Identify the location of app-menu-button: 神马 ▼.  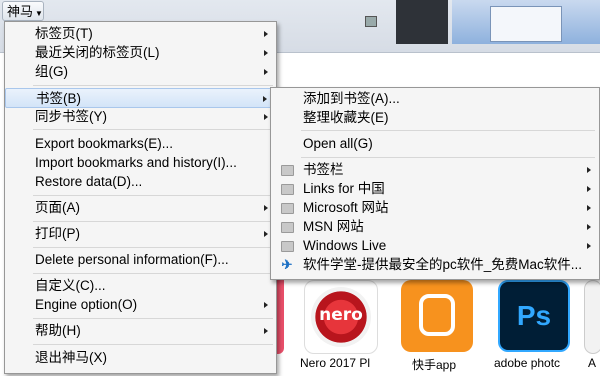
(23, 11).